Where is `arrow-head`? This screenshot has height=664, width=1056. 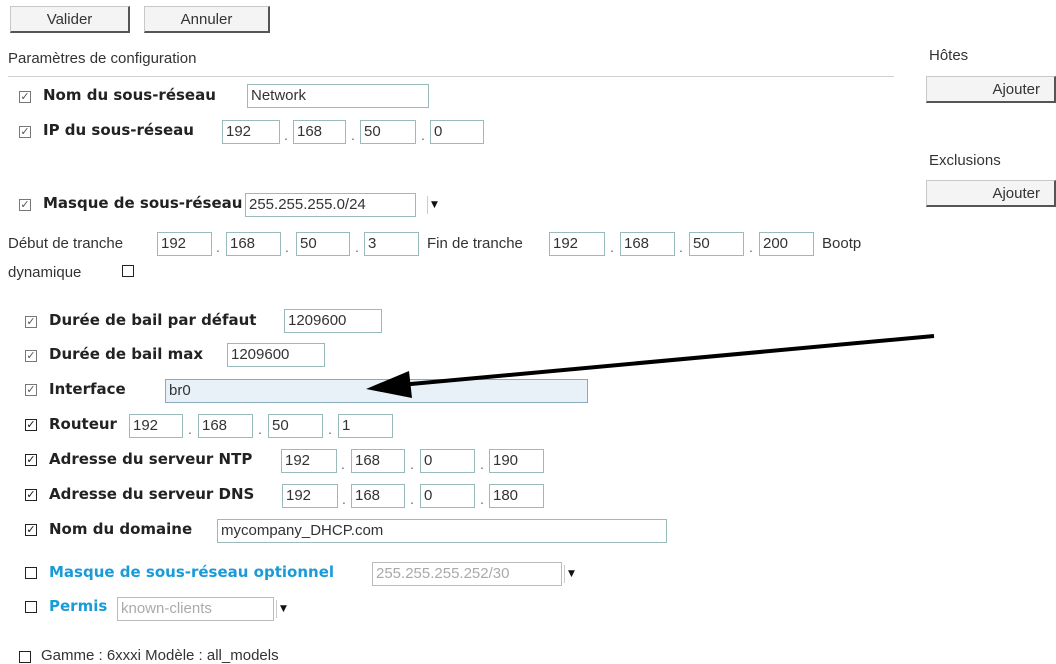
arrow-head is located at coordinates (389, 384).